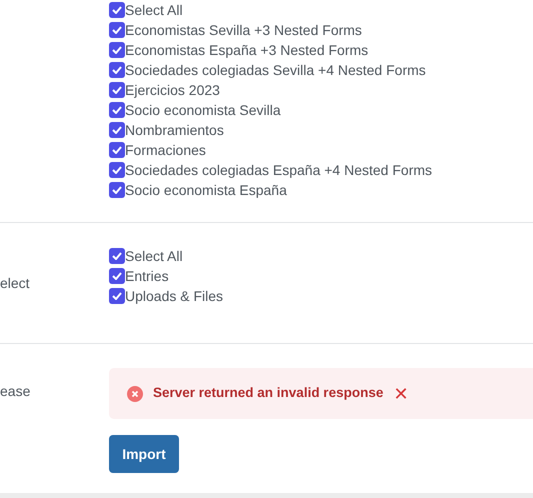 Image resolution: width=533 pixels, height=498 pixels. Describe the element at coordinates (275, 70) in the screenshot. I see `option-label: Sociedades colegiadas Sevilla +4 Nested Forms` at that location.